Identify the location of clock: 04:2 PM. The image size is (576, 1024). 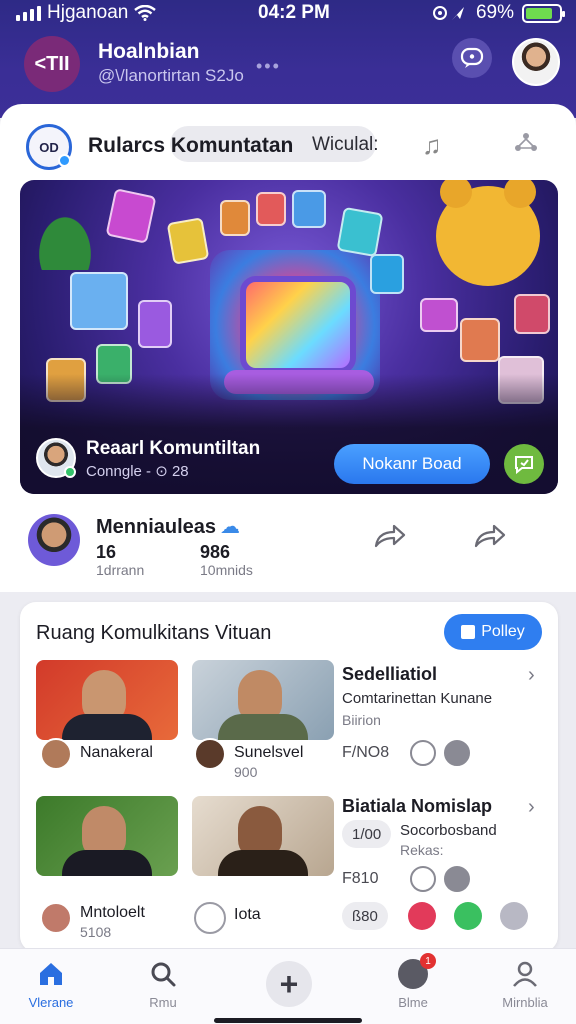
(294, 12).